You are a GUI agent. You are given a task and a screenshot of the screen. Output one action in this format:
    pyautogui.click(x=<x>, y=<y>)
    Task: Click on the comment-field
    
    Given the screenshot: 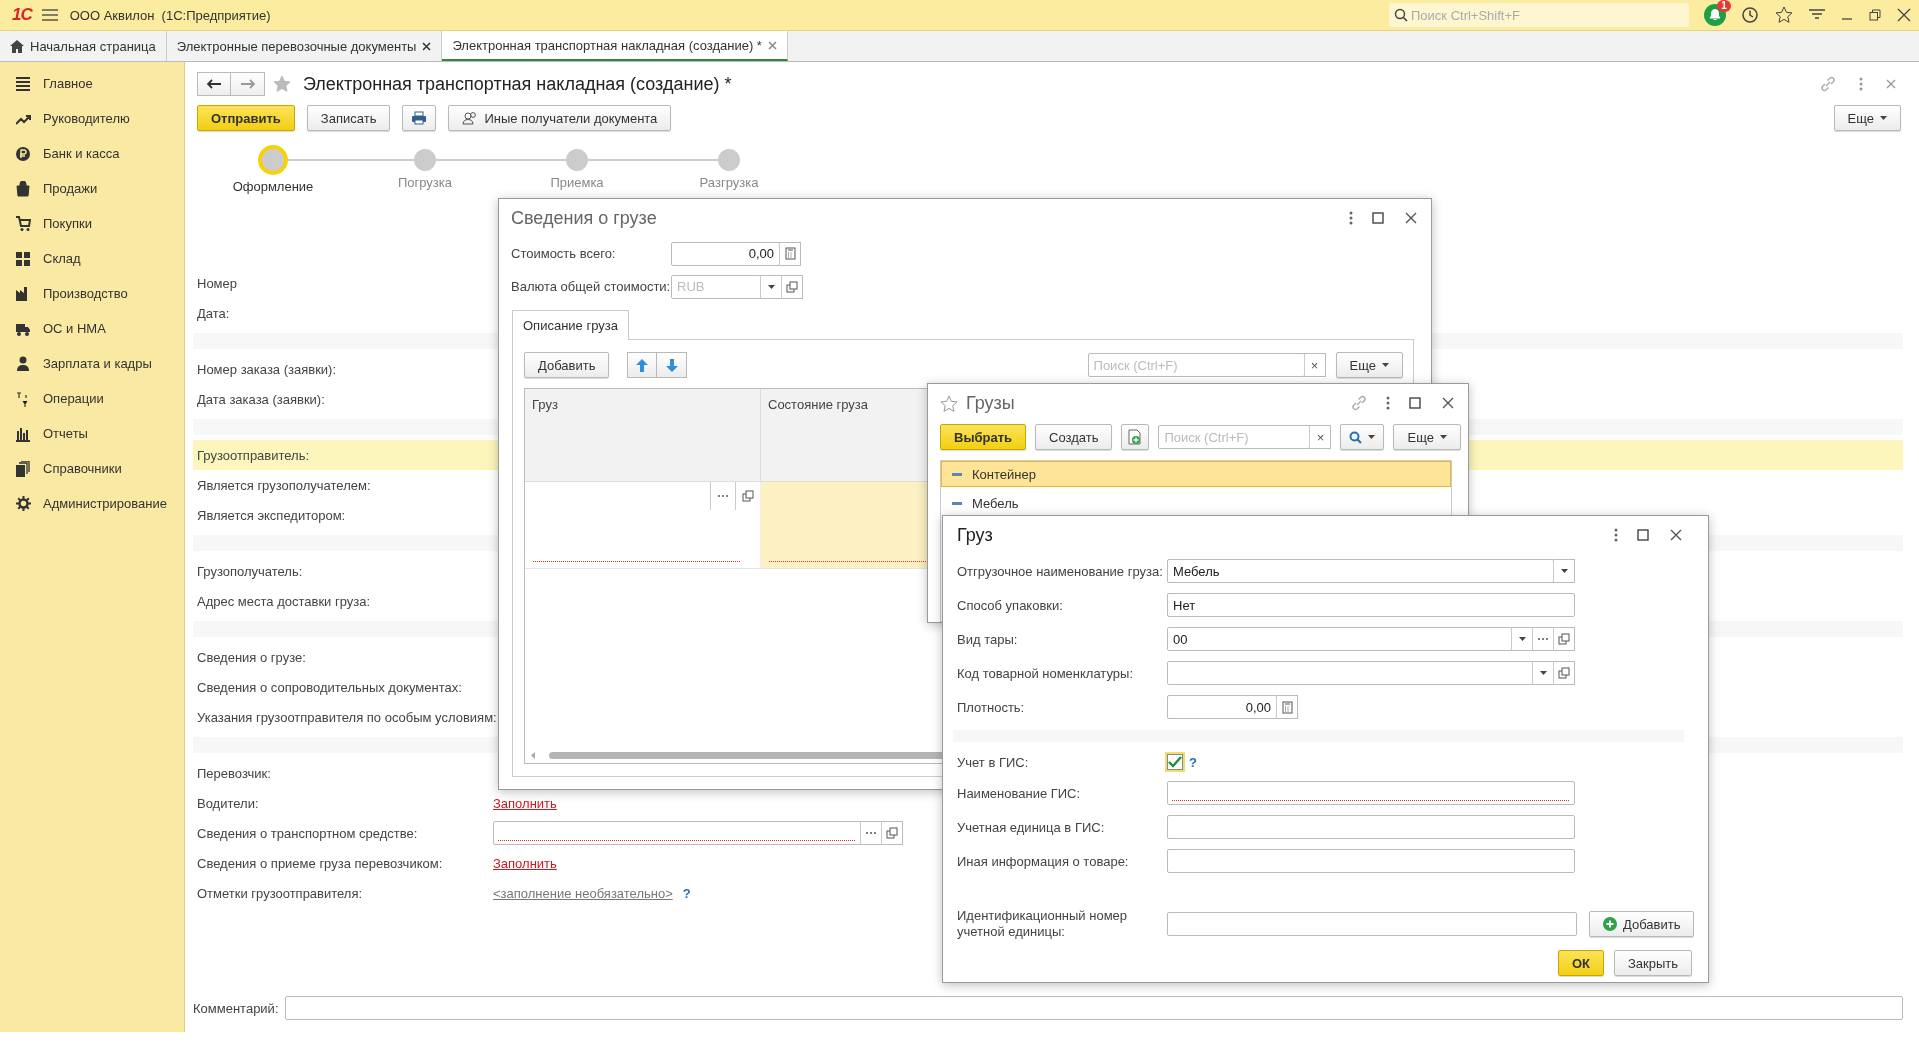 What is the action you would take?
    pyautogui.click(x=1093, y=1008)
    